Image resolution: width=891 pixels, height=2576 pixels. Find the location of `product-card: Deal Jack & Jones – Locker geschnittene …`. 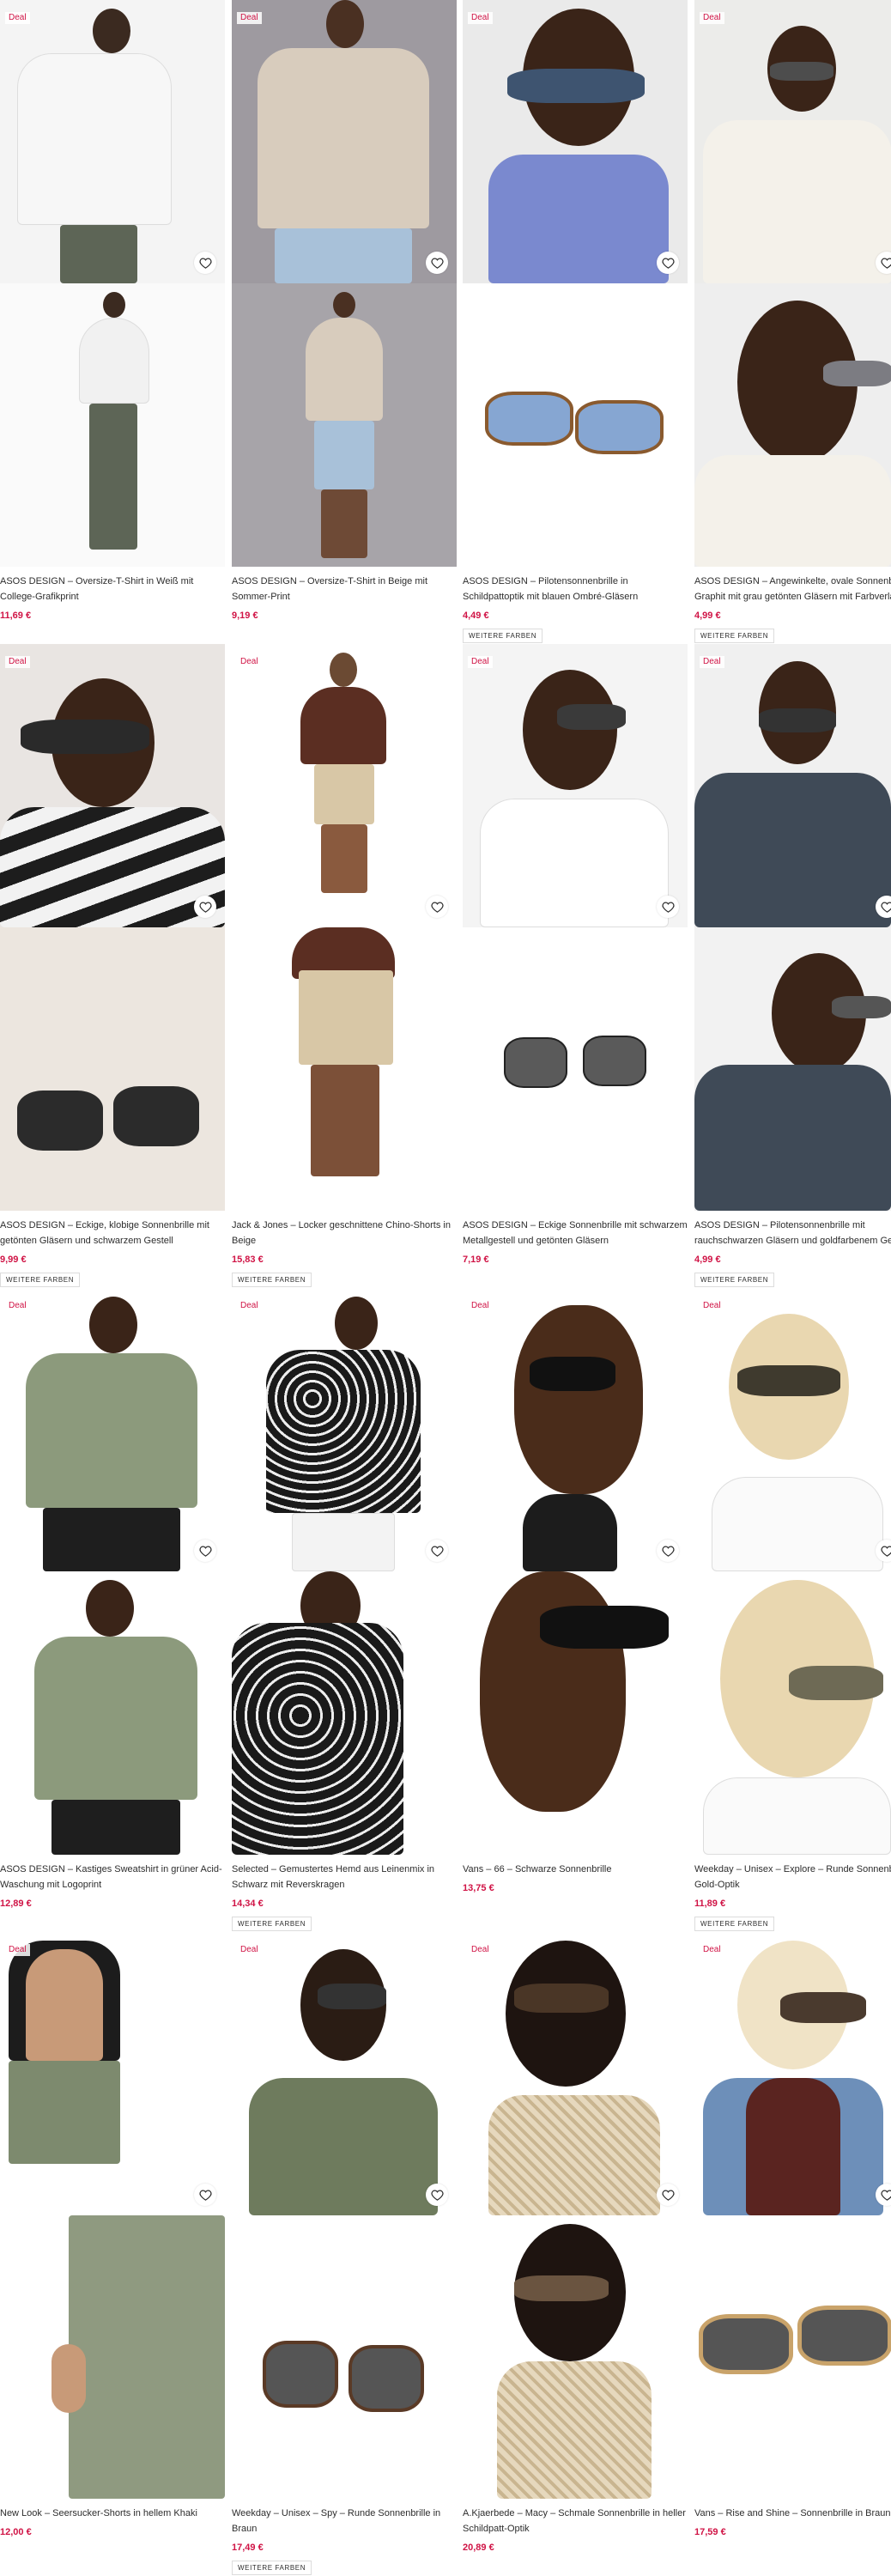

product-card: Deal Jack & Jones – Locker geschnittene … is located at coordinates (344, 966).